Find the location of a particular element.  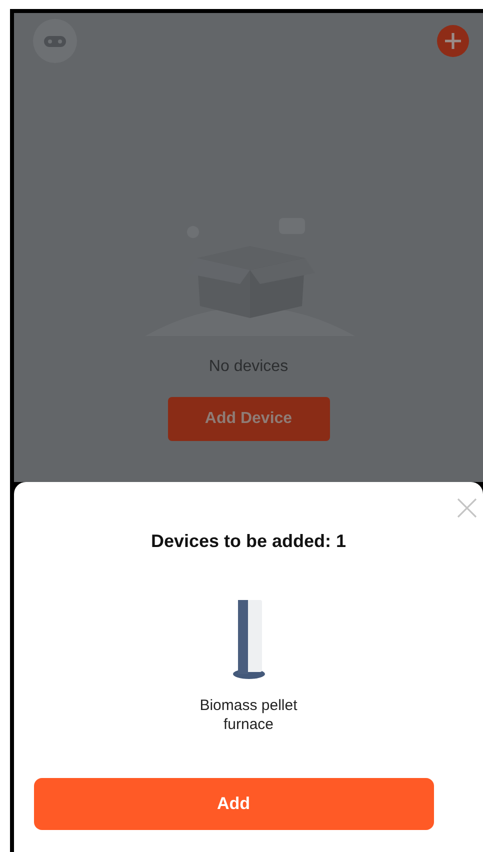

sheet-title: Devices to be added: 1 is located at coordinates (248, 541).